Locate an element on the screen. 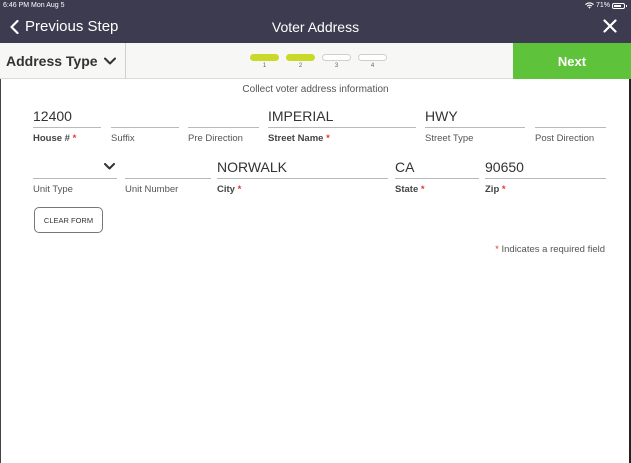 The image size is (631, 463). street-type-field: HWY Street Type is located at coordinates (475, 126).